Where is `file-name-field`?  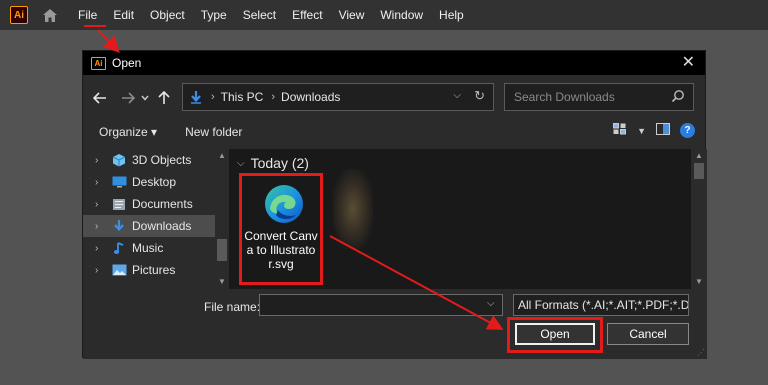 file-name-field is located at coordinates (381, 305).